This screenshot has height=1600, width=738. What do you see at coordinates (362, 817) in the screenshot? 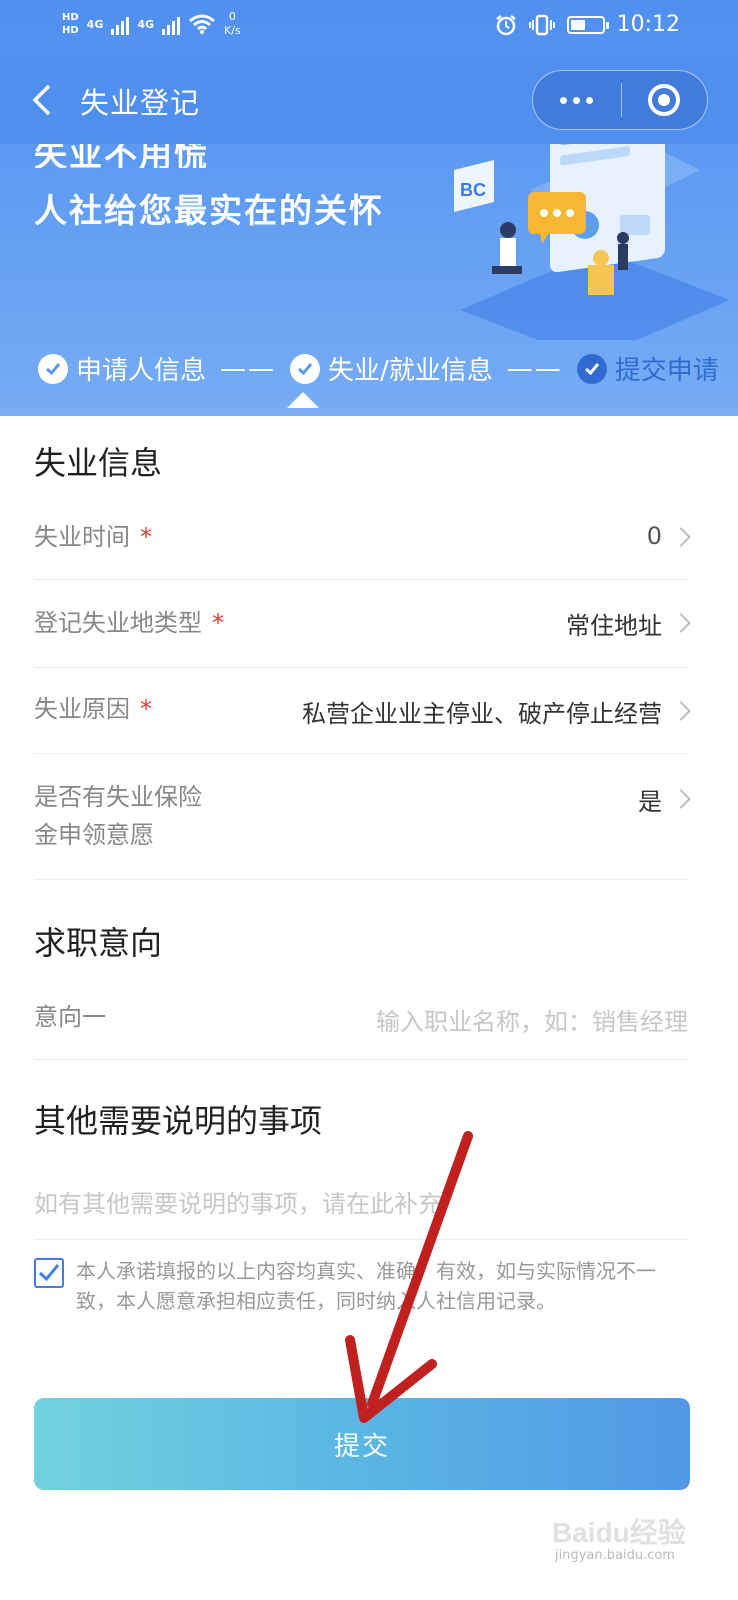
I see `row-insurance-claim-intent: 是否有失业保险 金申领意愿 是` at bounding box center [362, 817].